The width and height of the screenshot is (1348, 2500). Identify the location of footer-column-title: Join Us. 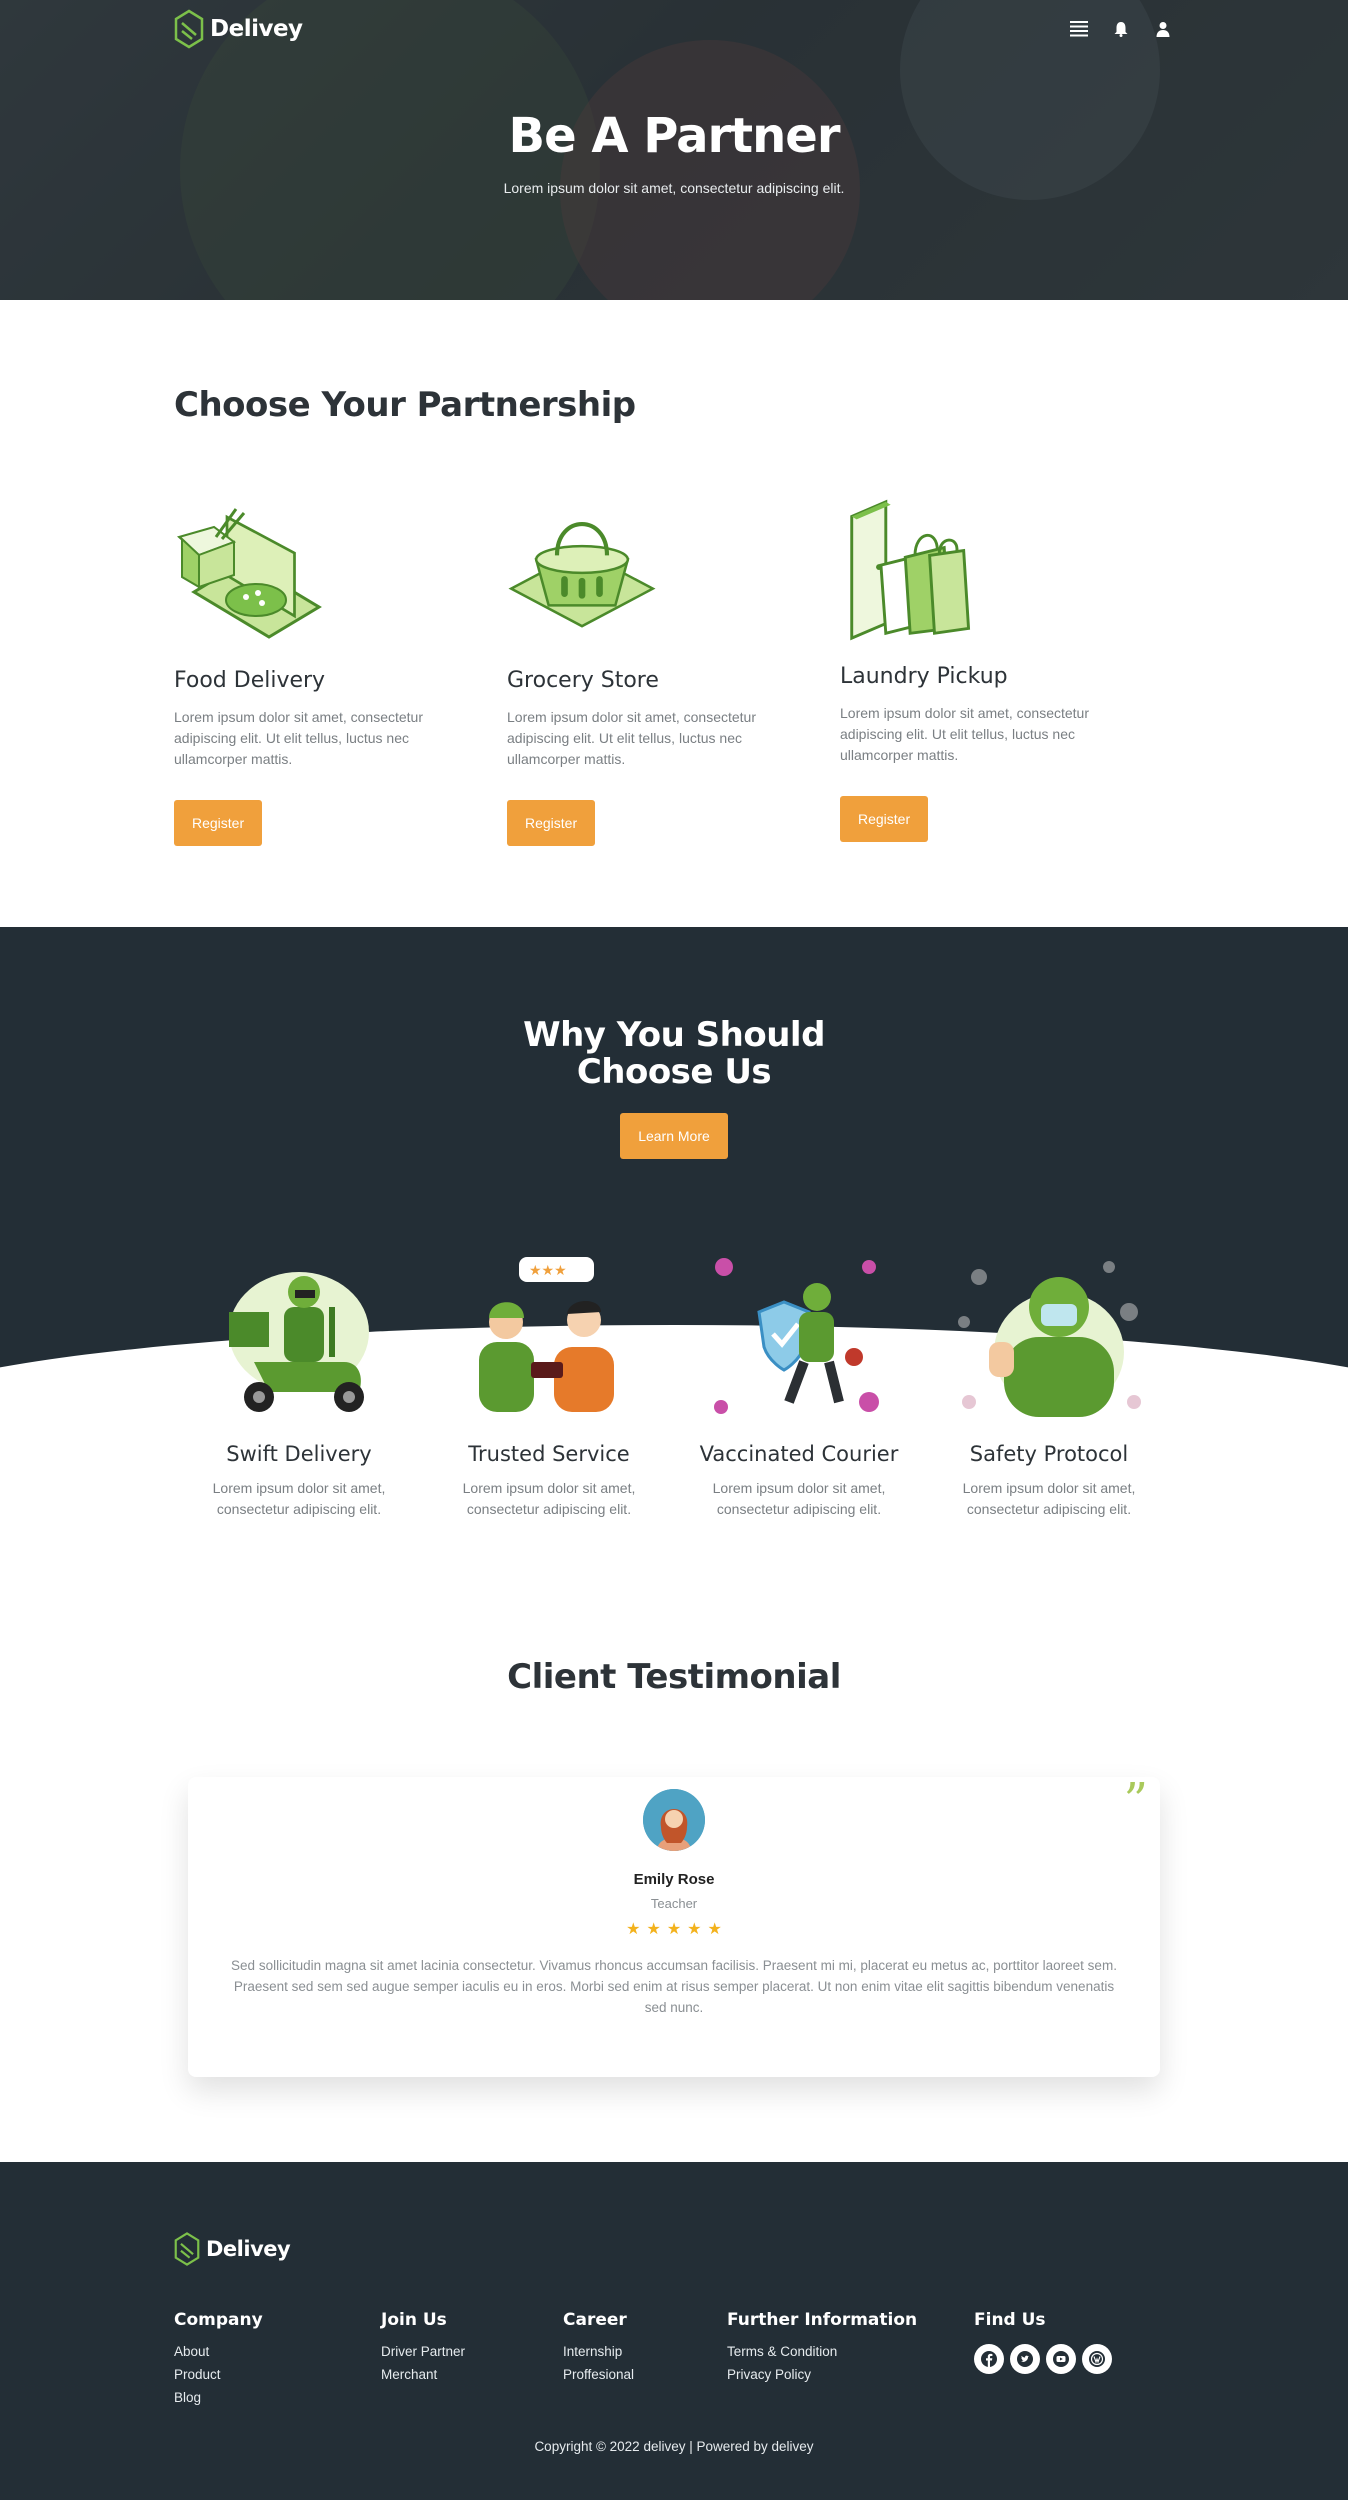
(414, 2320).